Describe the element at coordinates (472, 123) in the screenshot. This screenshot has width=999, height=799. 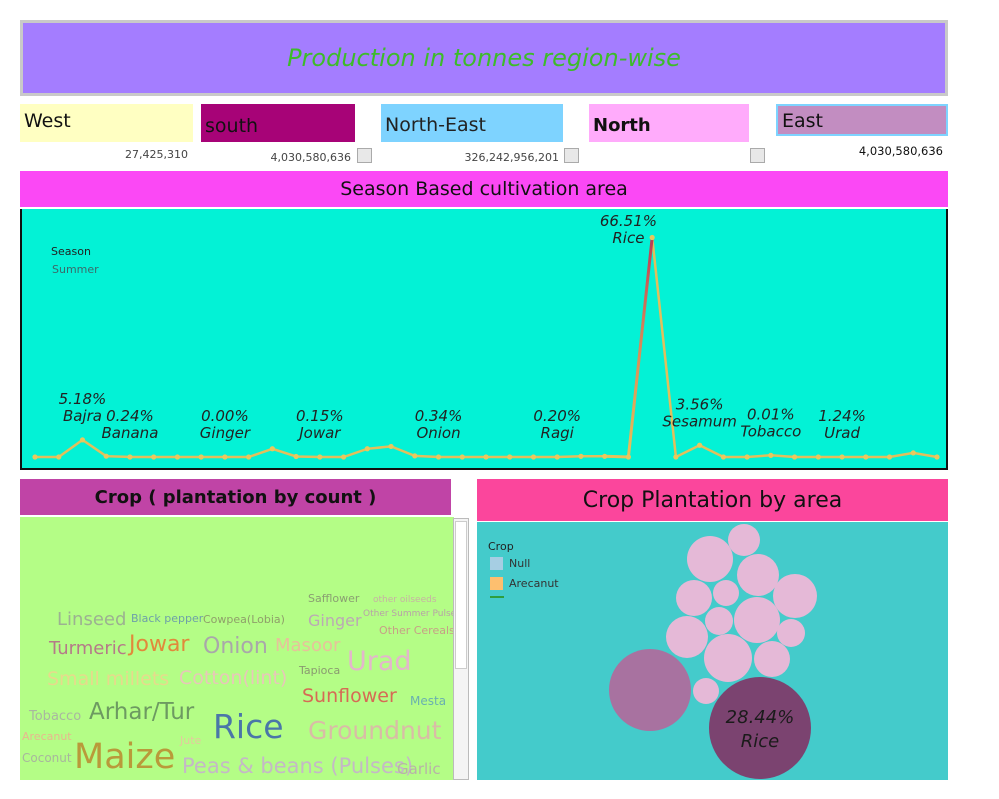
I see `region-tile-north-east: North-East` at that location.